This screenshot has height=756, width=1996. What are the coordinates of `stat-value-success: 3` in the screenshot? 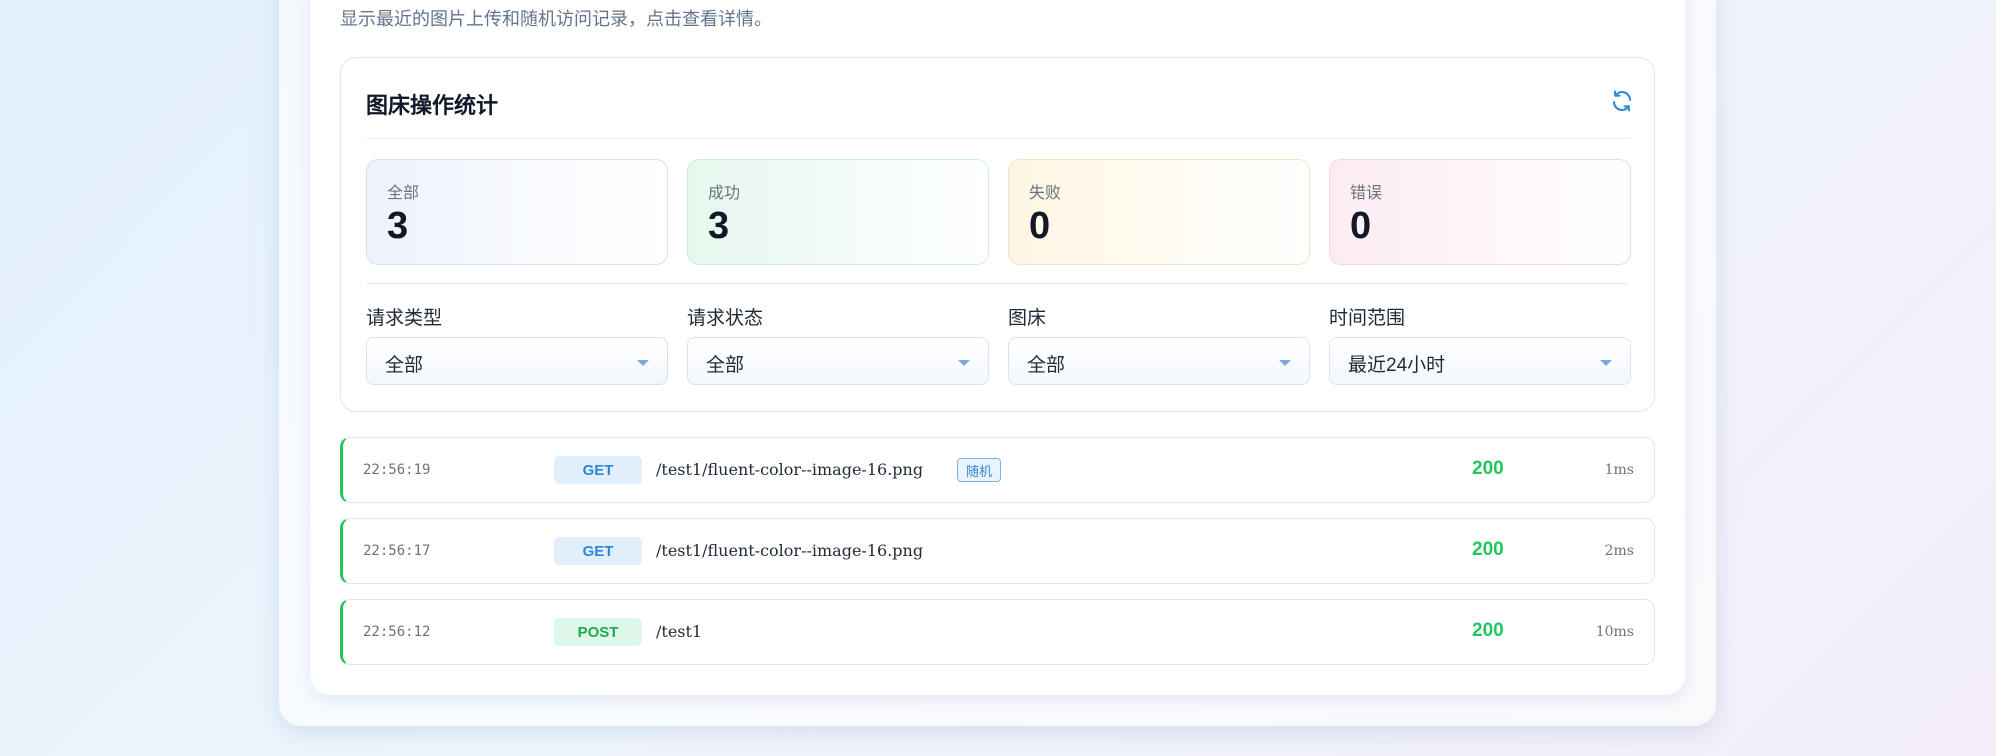 It's located at (719, 226).